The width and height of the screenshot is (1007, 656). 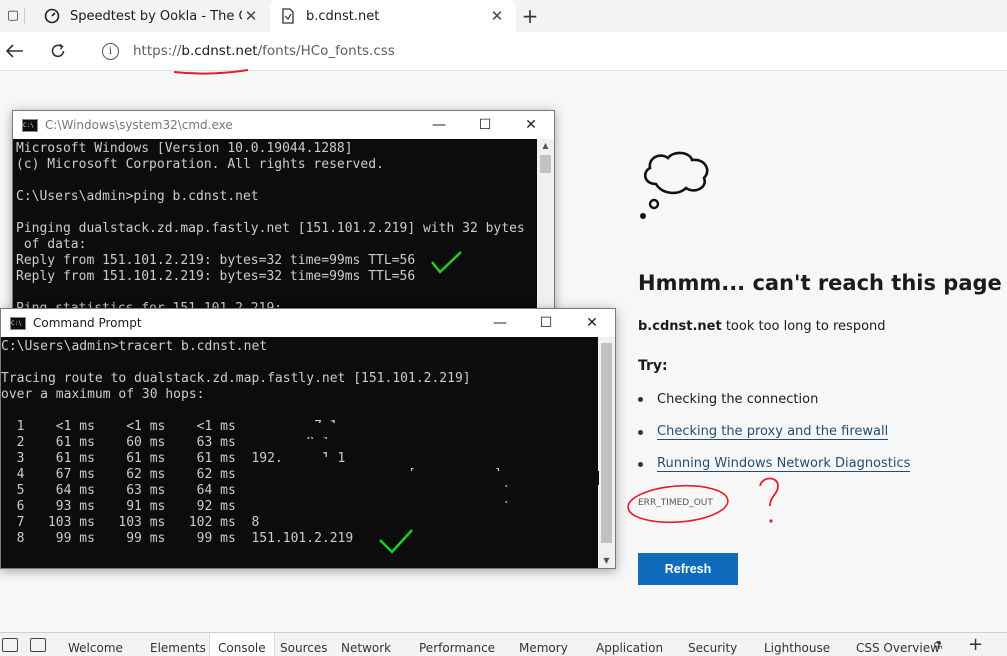 I want to click on suggestion-item: Checking the proxy and the firewall, so click(x=763, y=432).